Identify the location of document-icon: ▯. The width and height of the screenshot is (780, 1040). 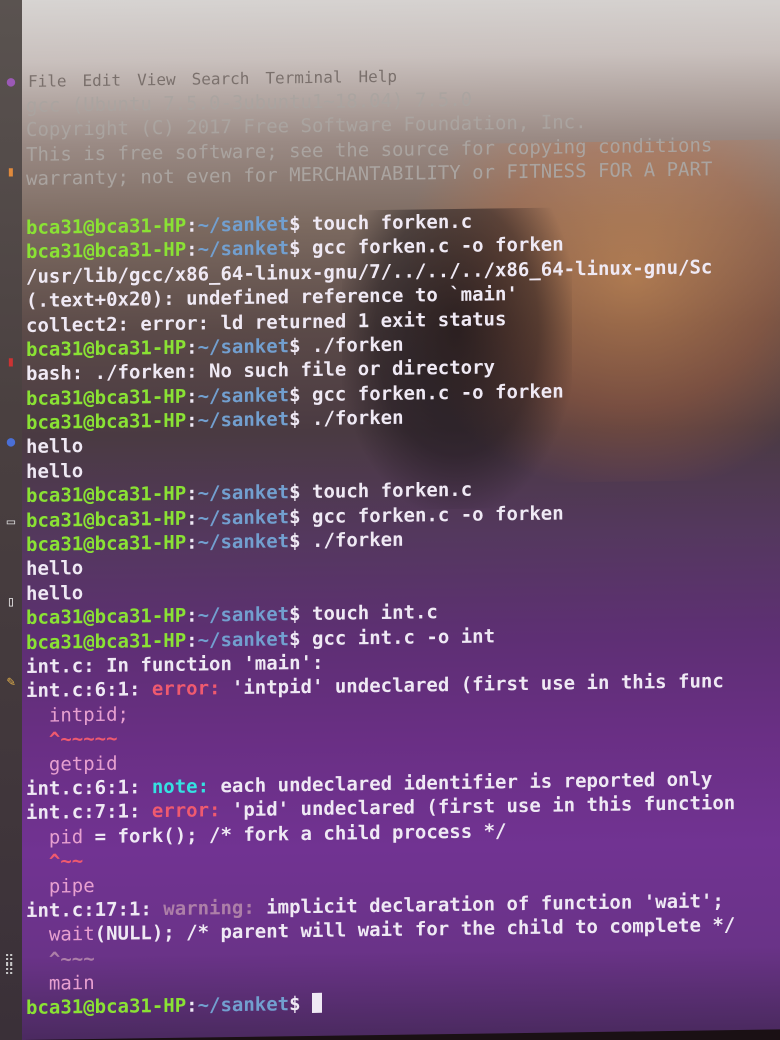
(11, 602).